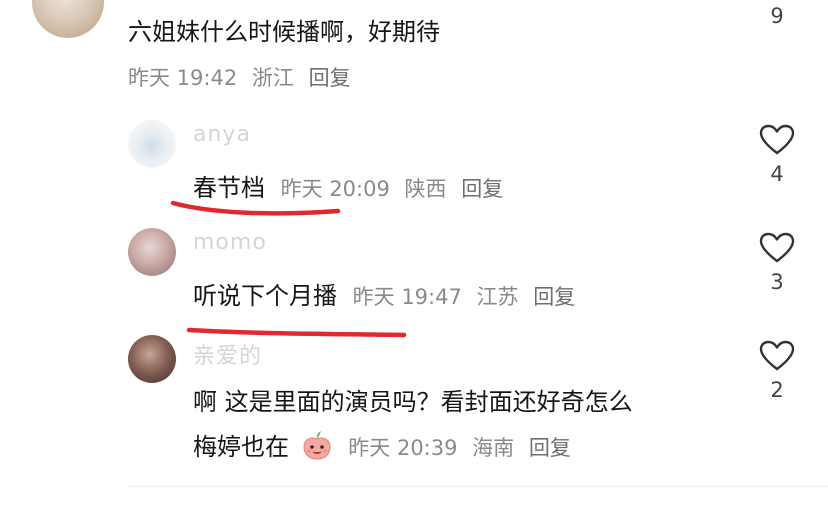  I want to click on divider, so click(478, 486).